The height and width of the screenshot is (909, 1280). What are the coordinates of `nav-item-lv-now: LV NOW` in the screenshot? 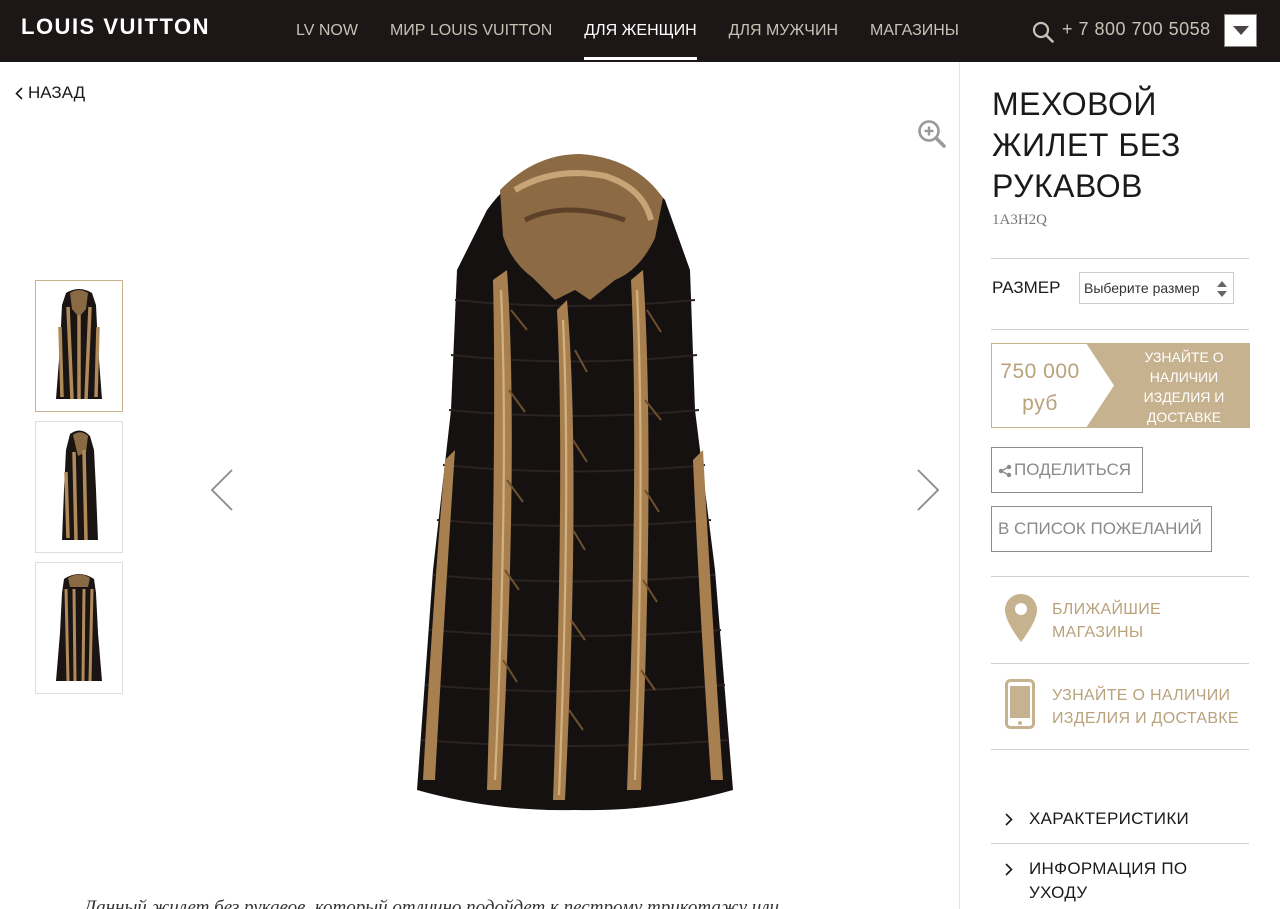 It's located at (327, 31).